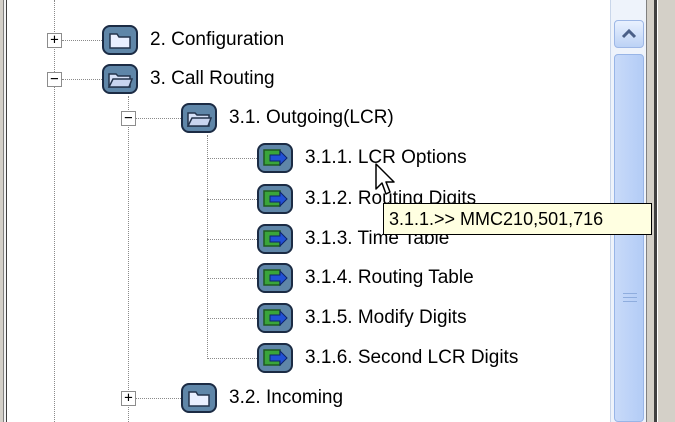 Image resolution: width=675 pixels, height=422 pixels. What do you see at coordinates (666, 211) in the screenshot?
I see `splitter-panel` at bounding box center [666, 211].